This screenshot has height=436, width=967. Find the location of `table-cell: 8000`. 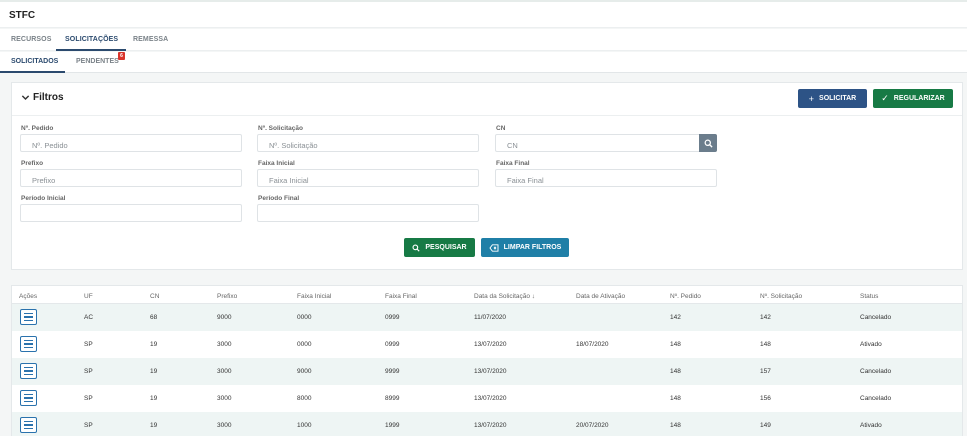

table-cell: 8000 is located at coordinates (304, 398).